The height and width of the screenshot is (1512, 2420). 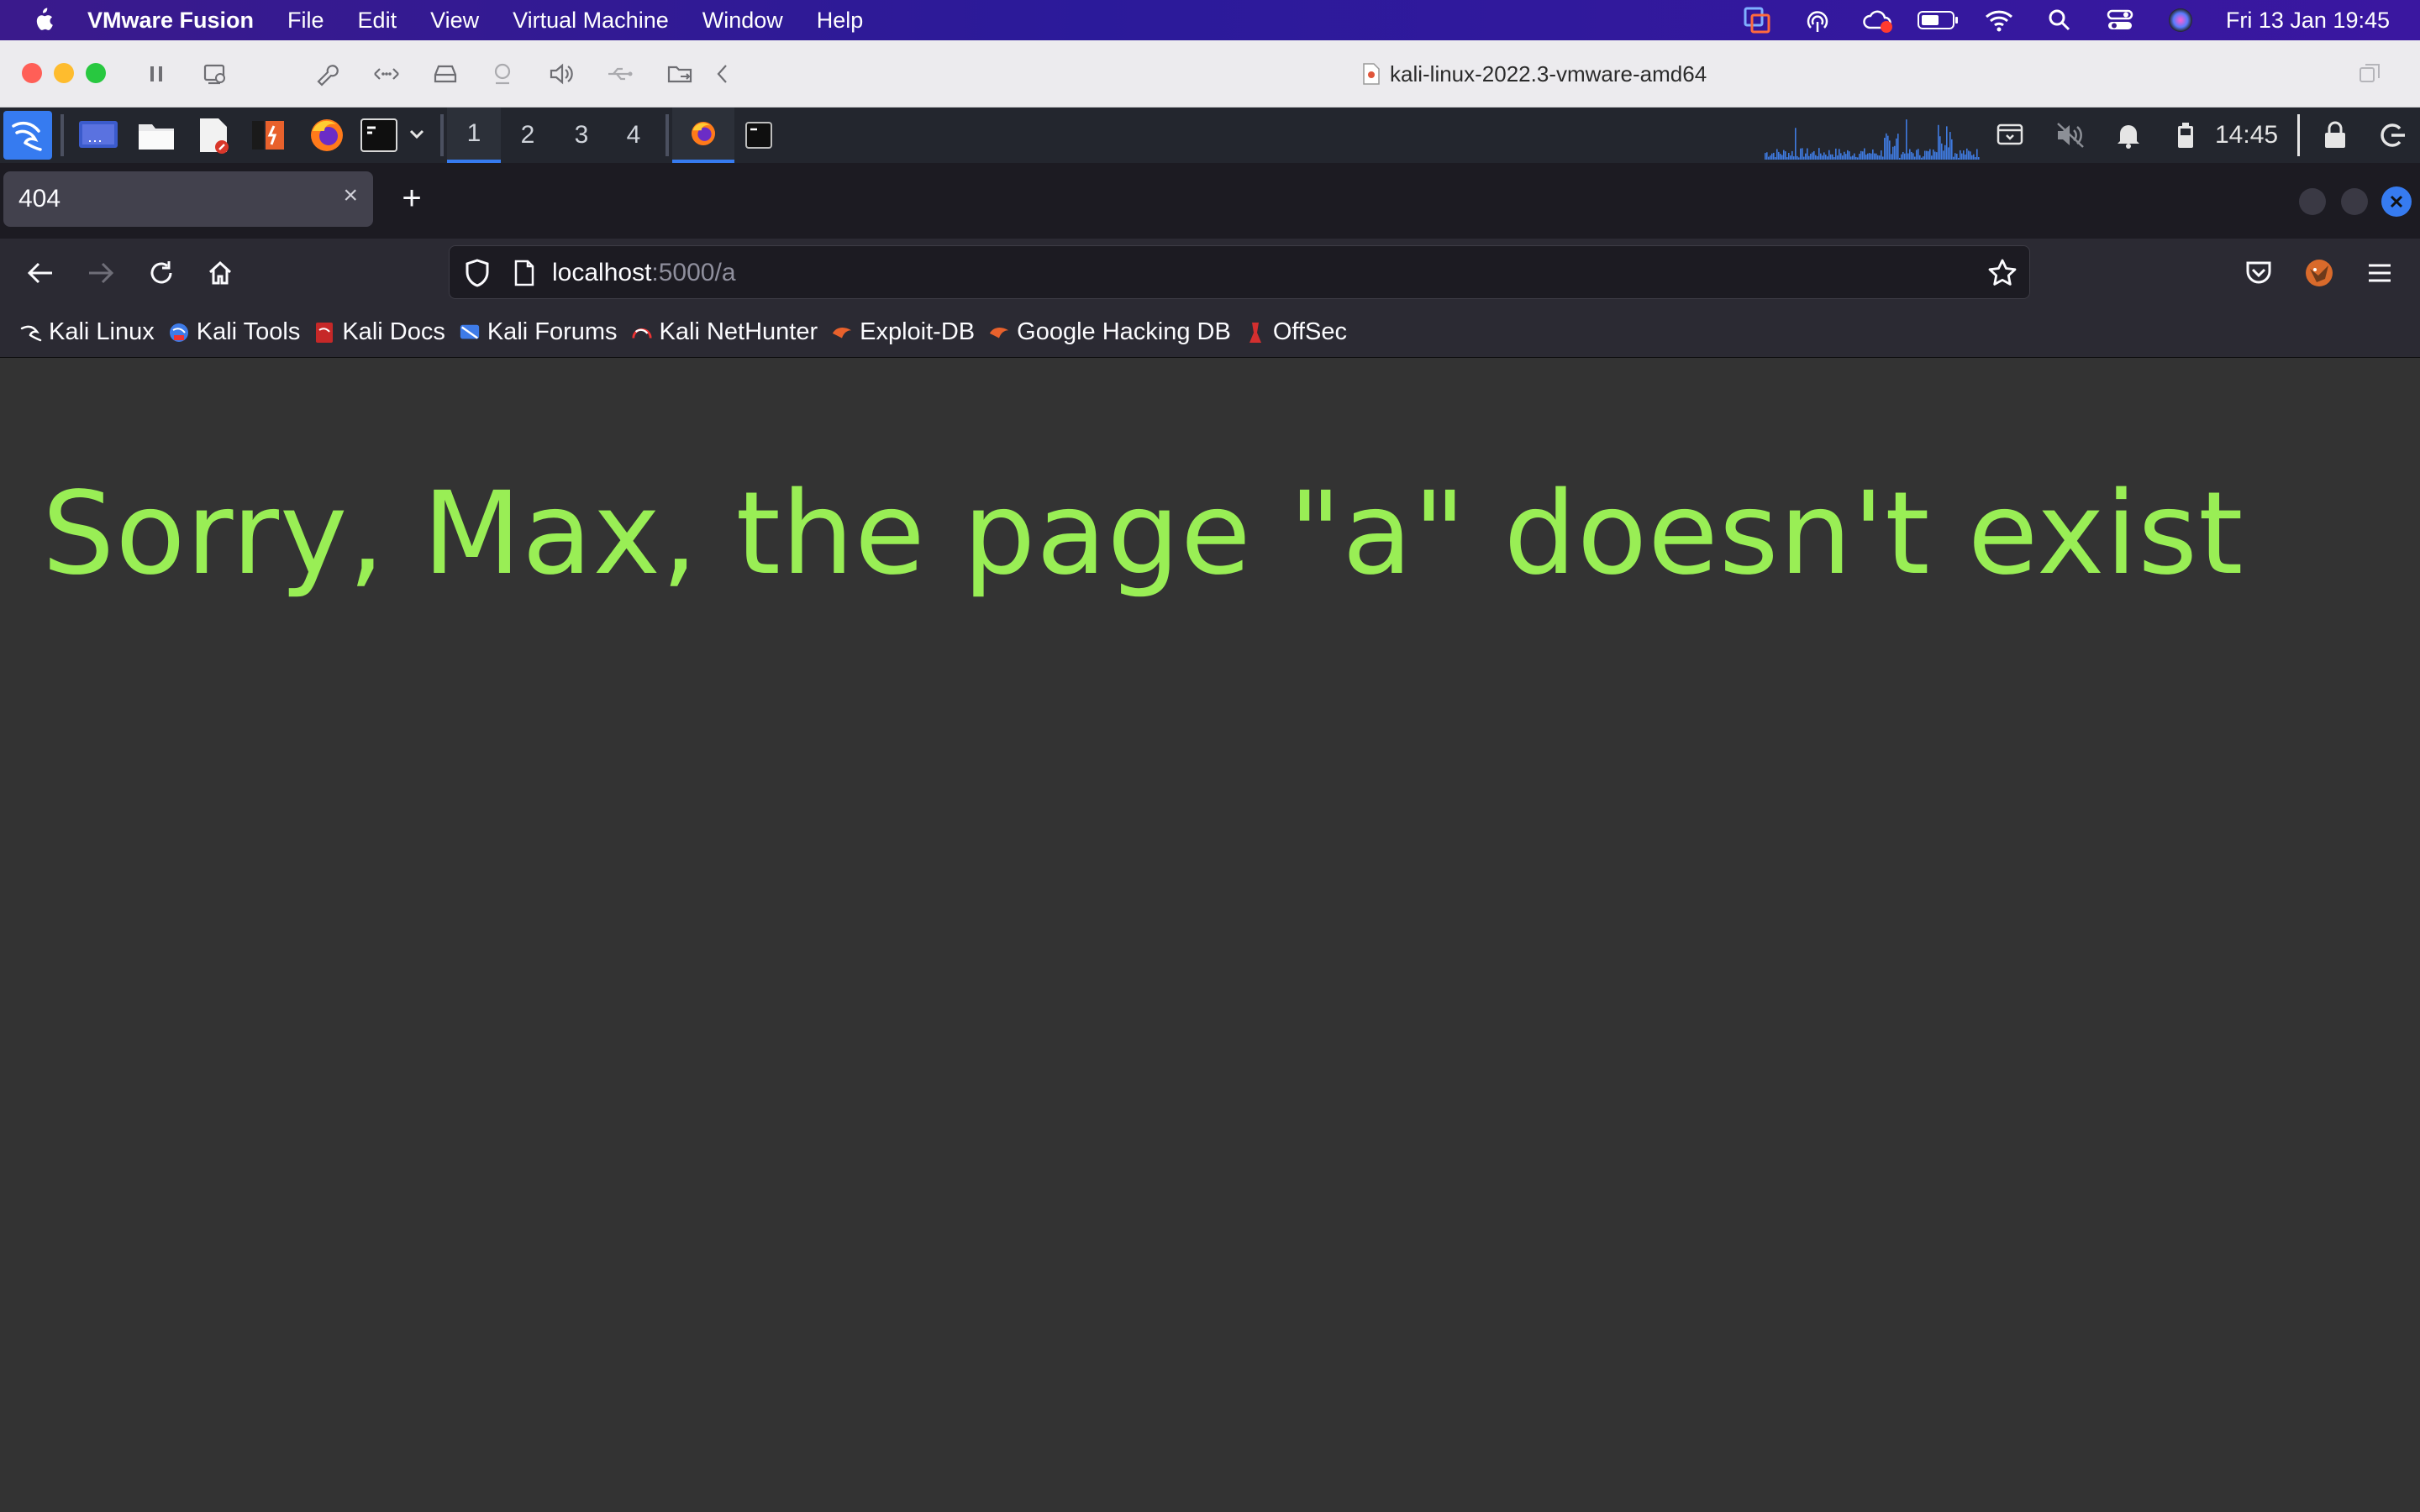 I want to click on taskbar-terminal-window, so click(x=758, y=135).